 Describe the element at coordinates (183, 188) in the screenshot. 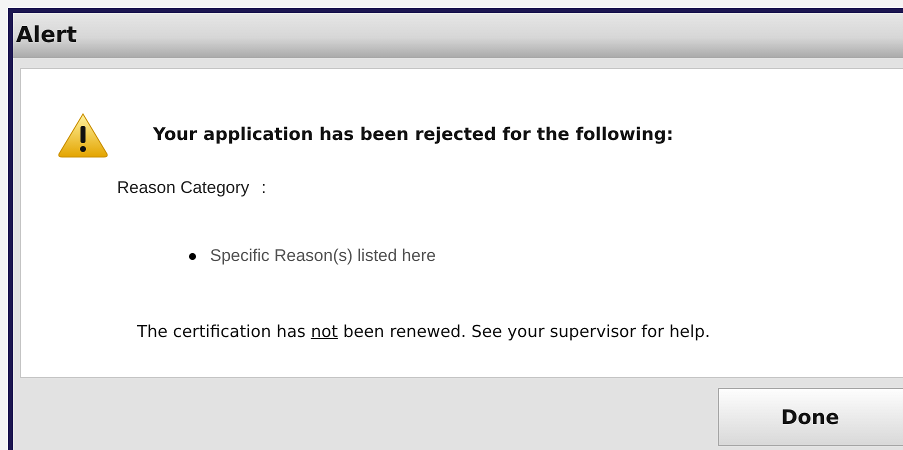

I see `reason-label: Reason Category` at that location.